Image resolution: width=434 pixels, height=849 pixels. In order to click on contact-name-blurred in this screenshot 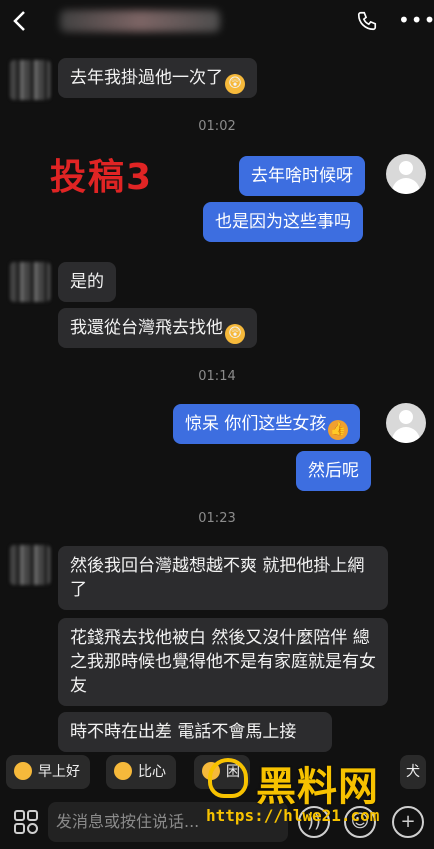, I will do `click(140, 21)`.